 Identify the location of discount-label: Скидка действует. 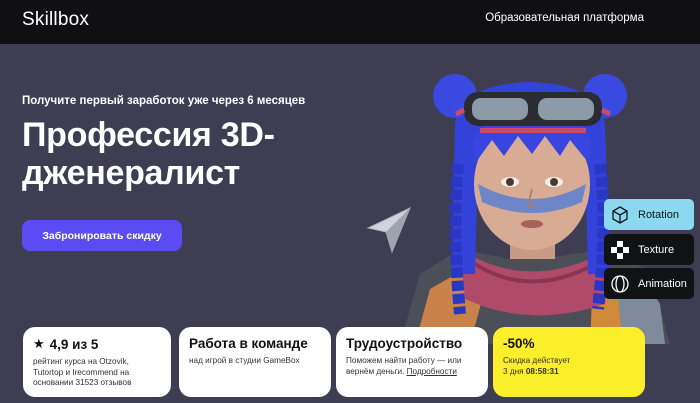
(537, 360).